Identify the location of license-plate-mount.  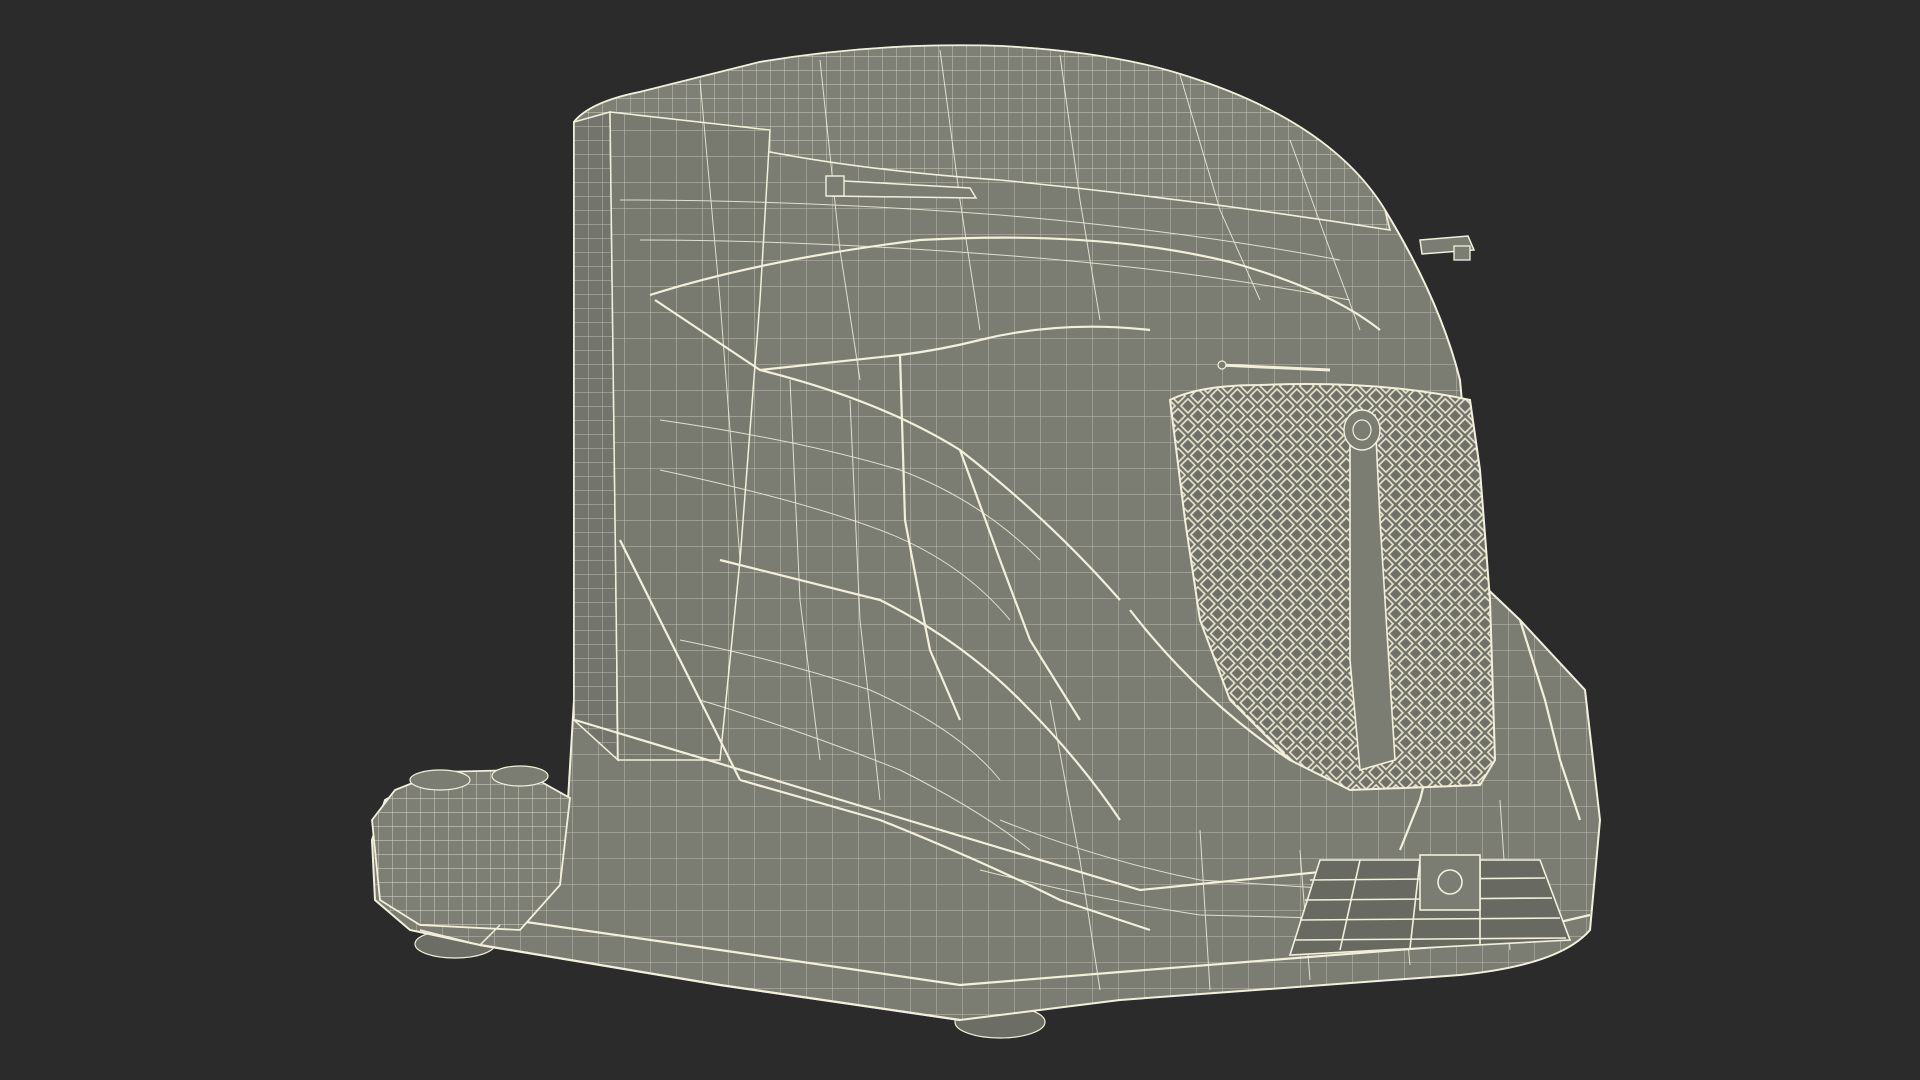
(1450, 882).